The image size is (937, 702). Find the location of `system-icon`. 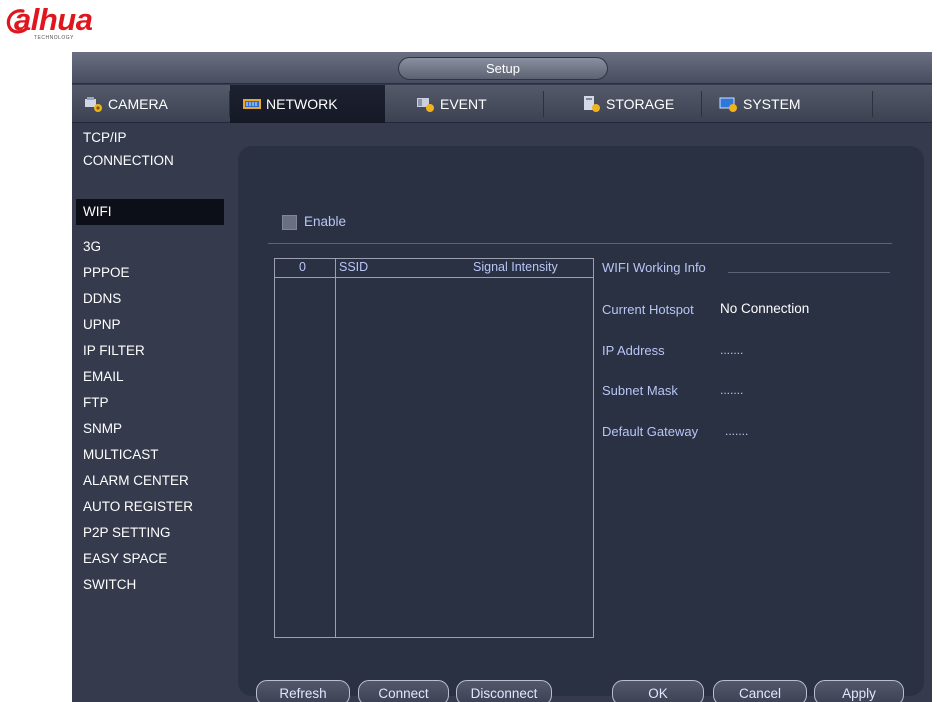

system-icon is located at coordinates (729, 104).